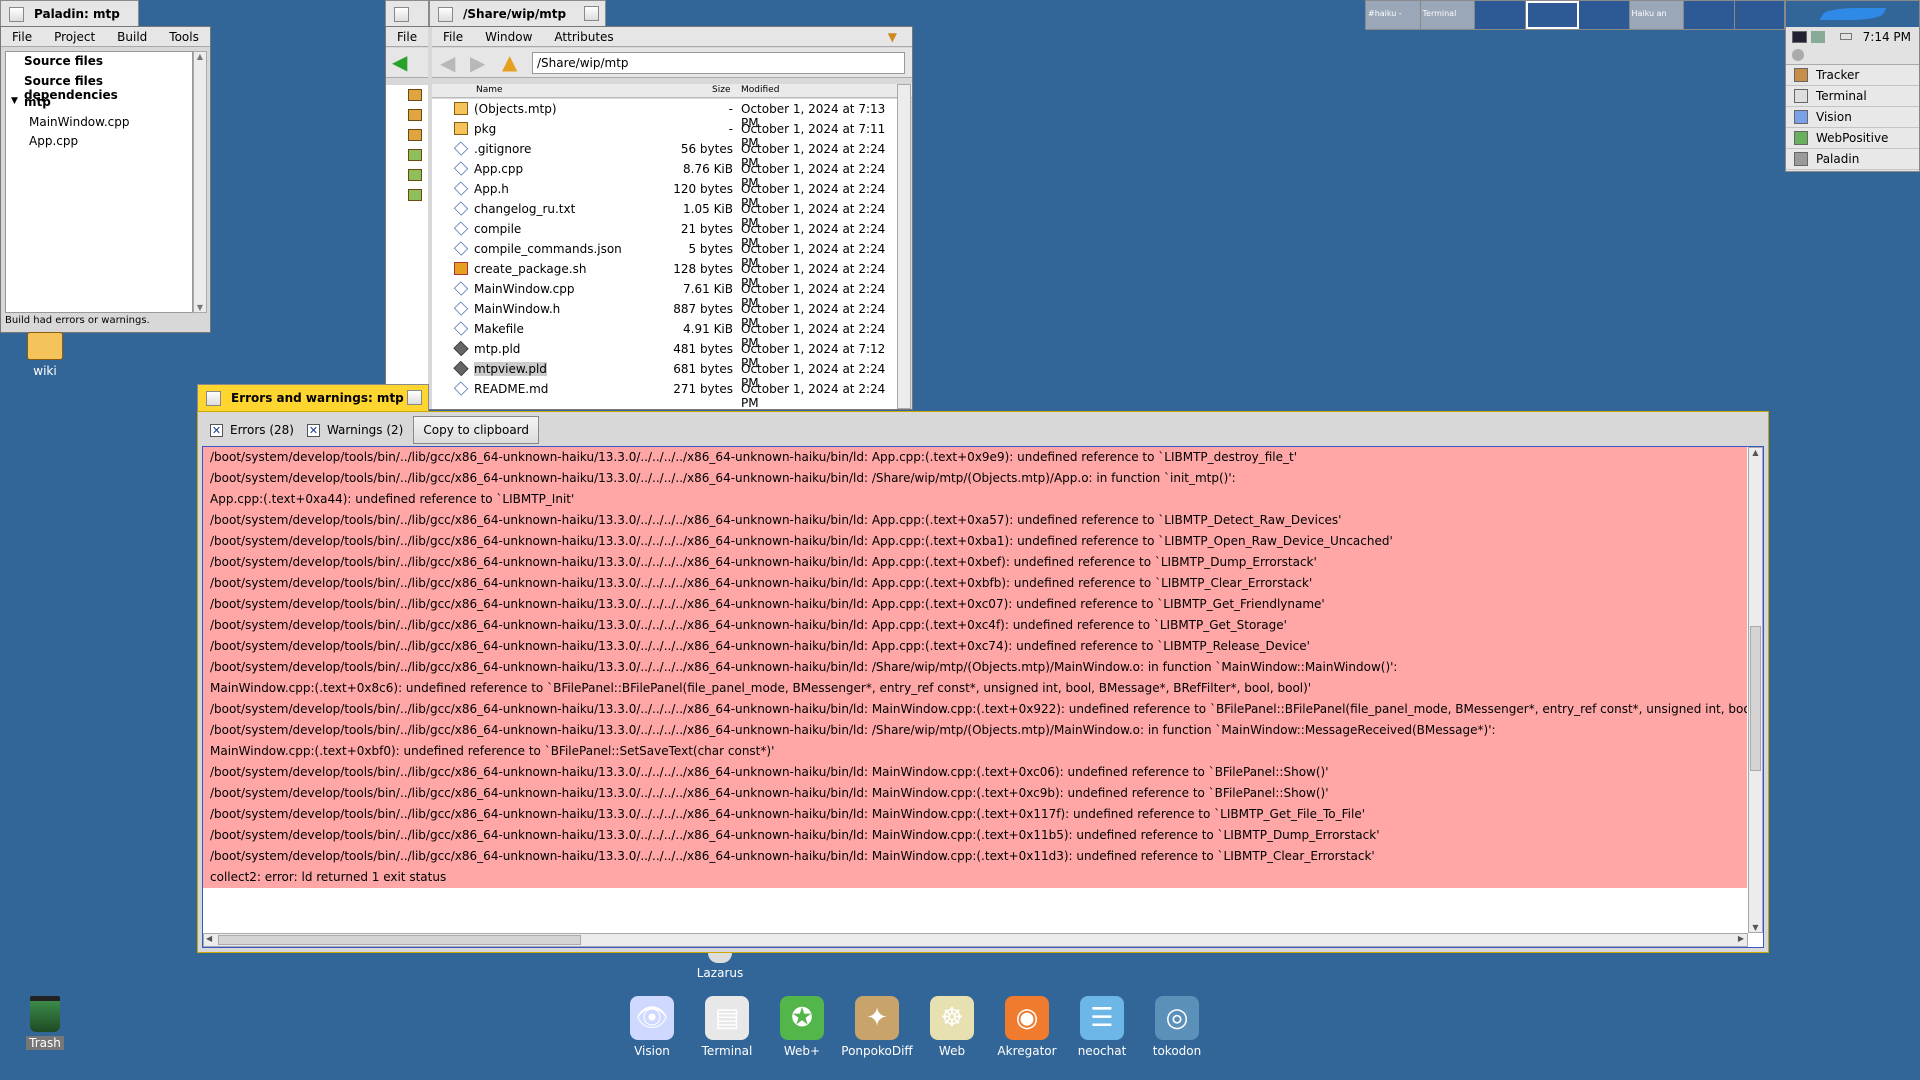 This screenshot has width=1920, height=1080. Describe the element at coordinates (16, 14) in the screenshot. I see `paladin-close-button` at that location.